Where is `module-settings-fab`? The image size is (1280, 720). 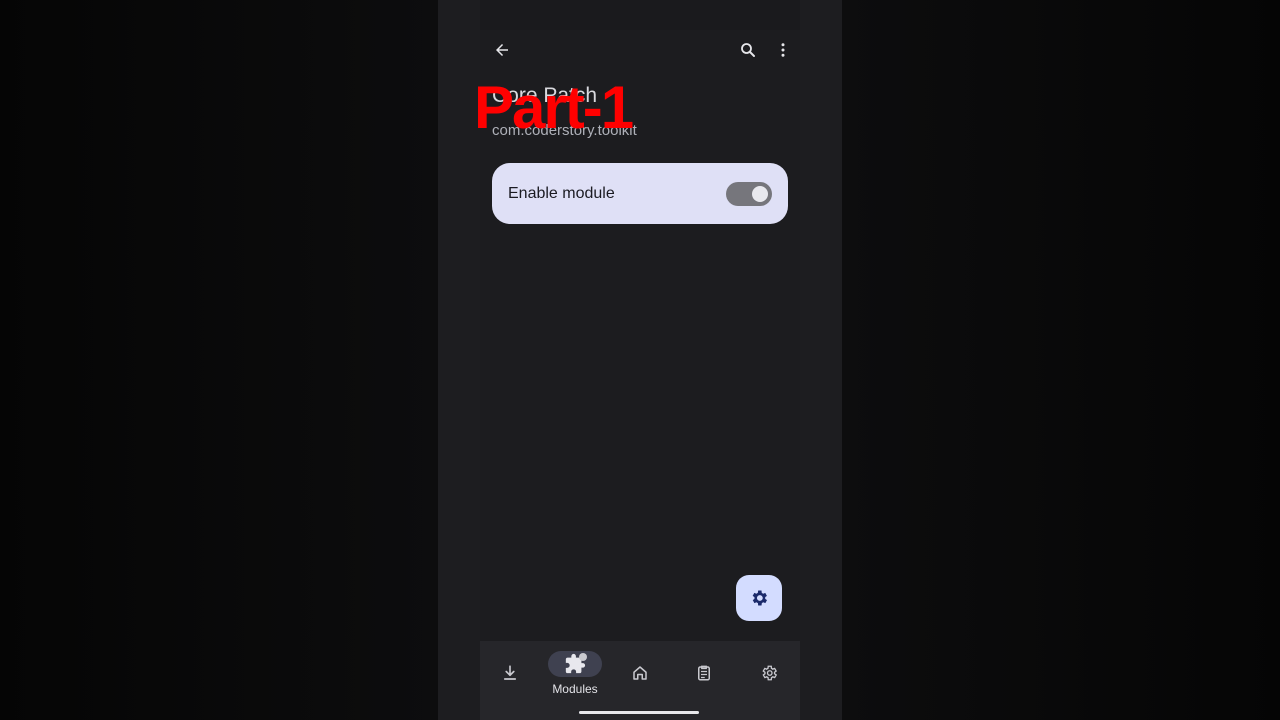 module-settings-fab is located at coordinates (759, 598).